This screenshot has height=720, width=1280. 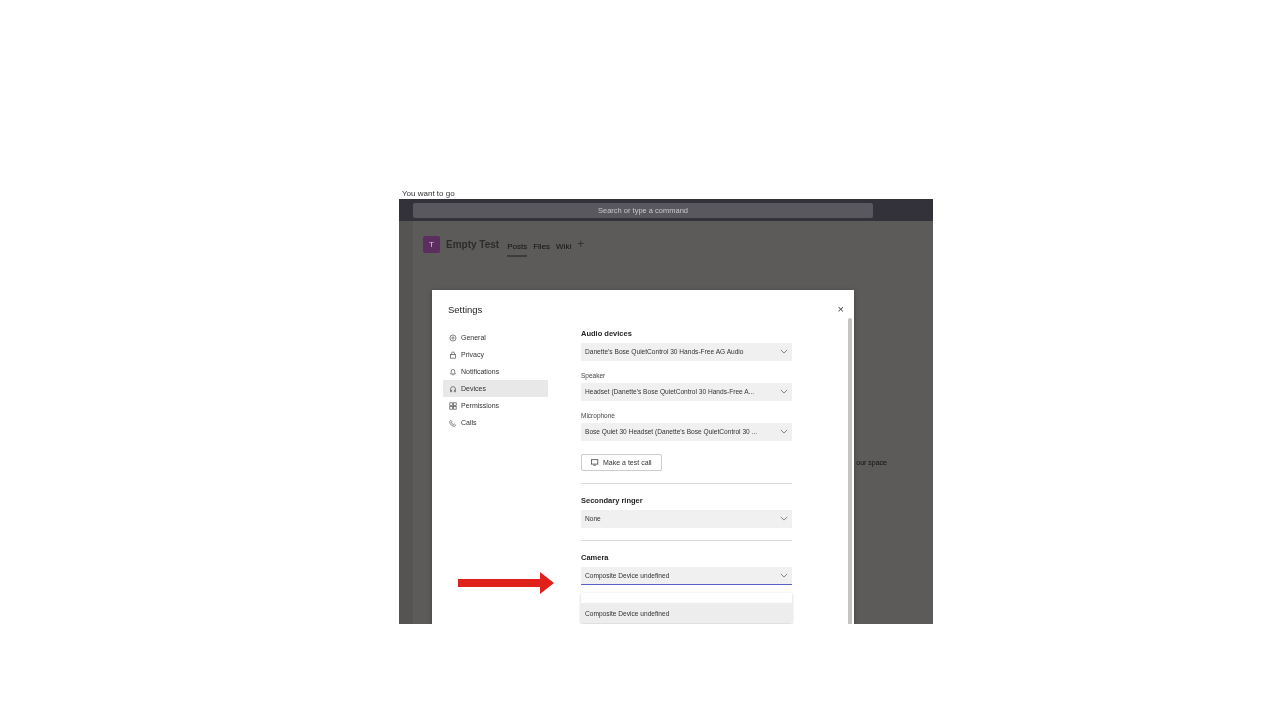 What do you see at coordinates (453, 388) in the screenshot?
I see `headset-icon` at bounding box center [453, 388].